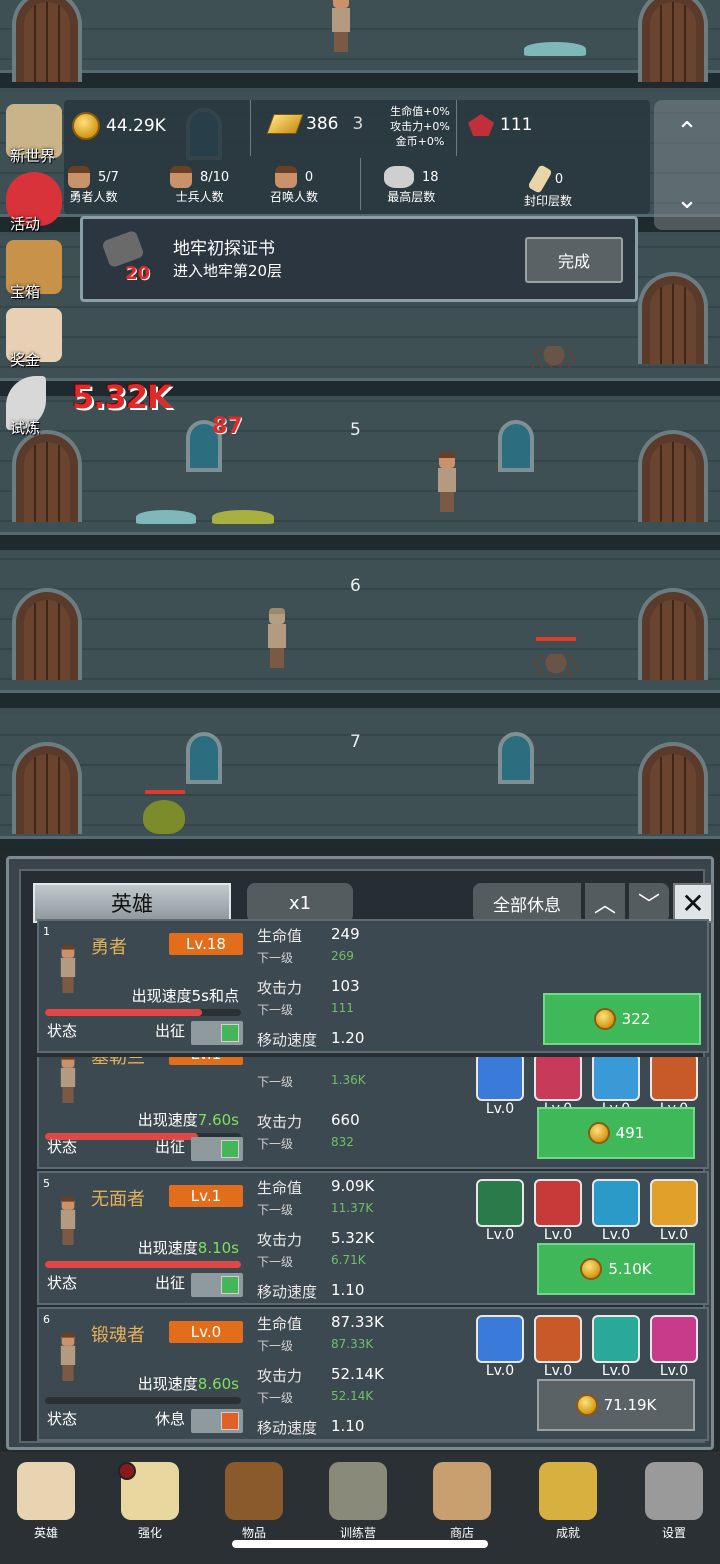  I want to click on nav-item-2: 物品, so click(254, 1505).